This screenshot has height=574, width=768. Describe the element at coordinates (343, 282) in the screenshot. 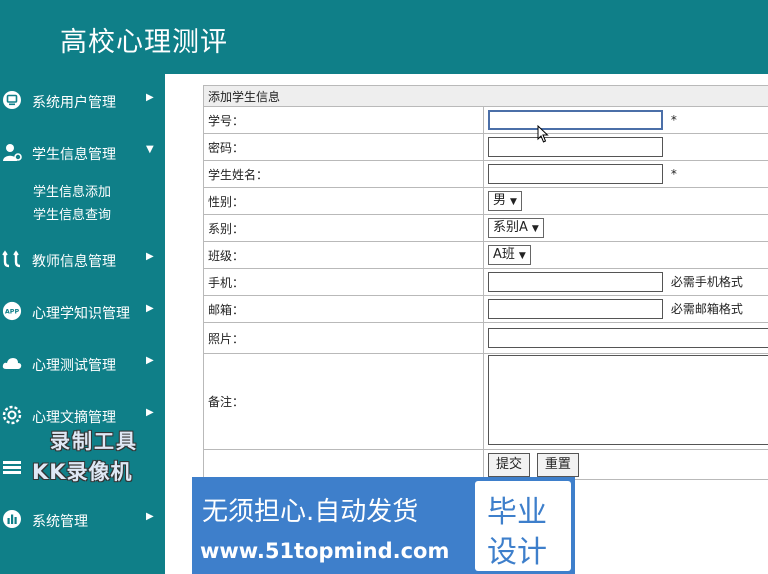

I see `phone-label: 手机：` at that location.